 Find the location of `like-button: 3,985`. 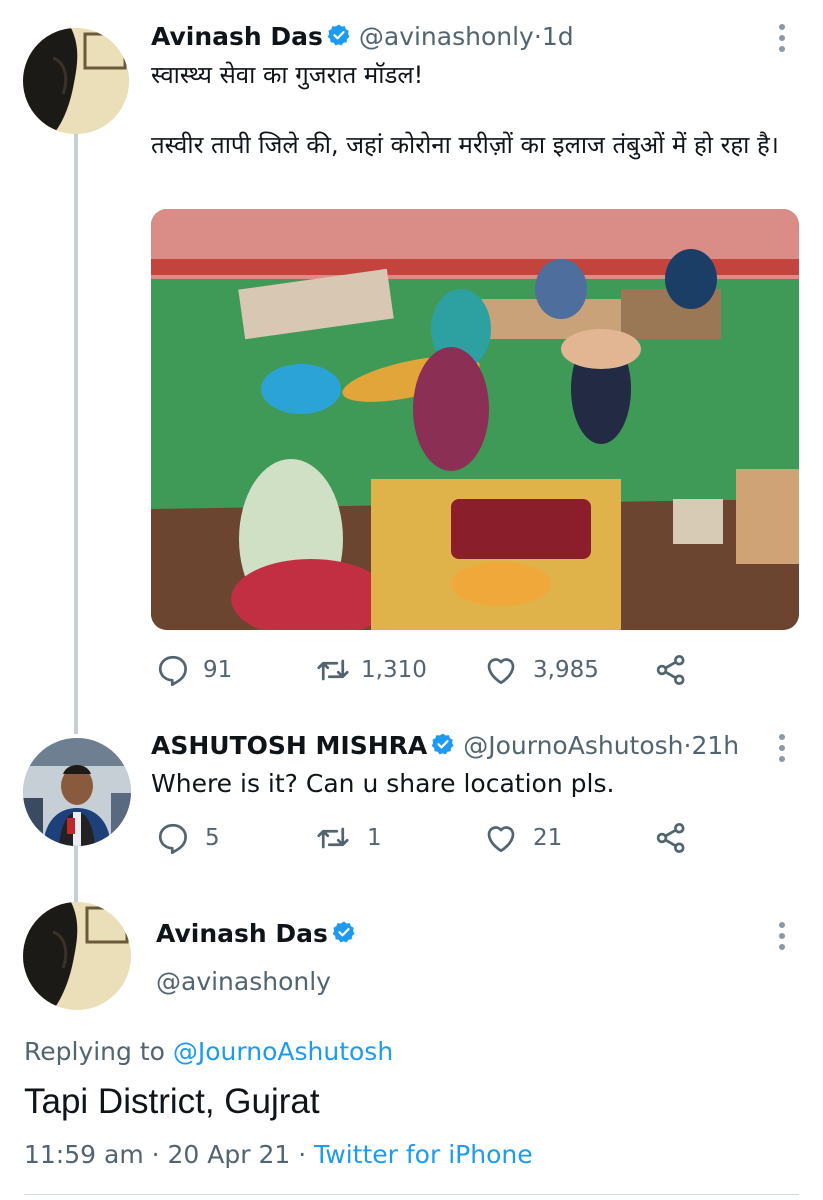

like-button: 3,985 is located at coordinates (568, 670).